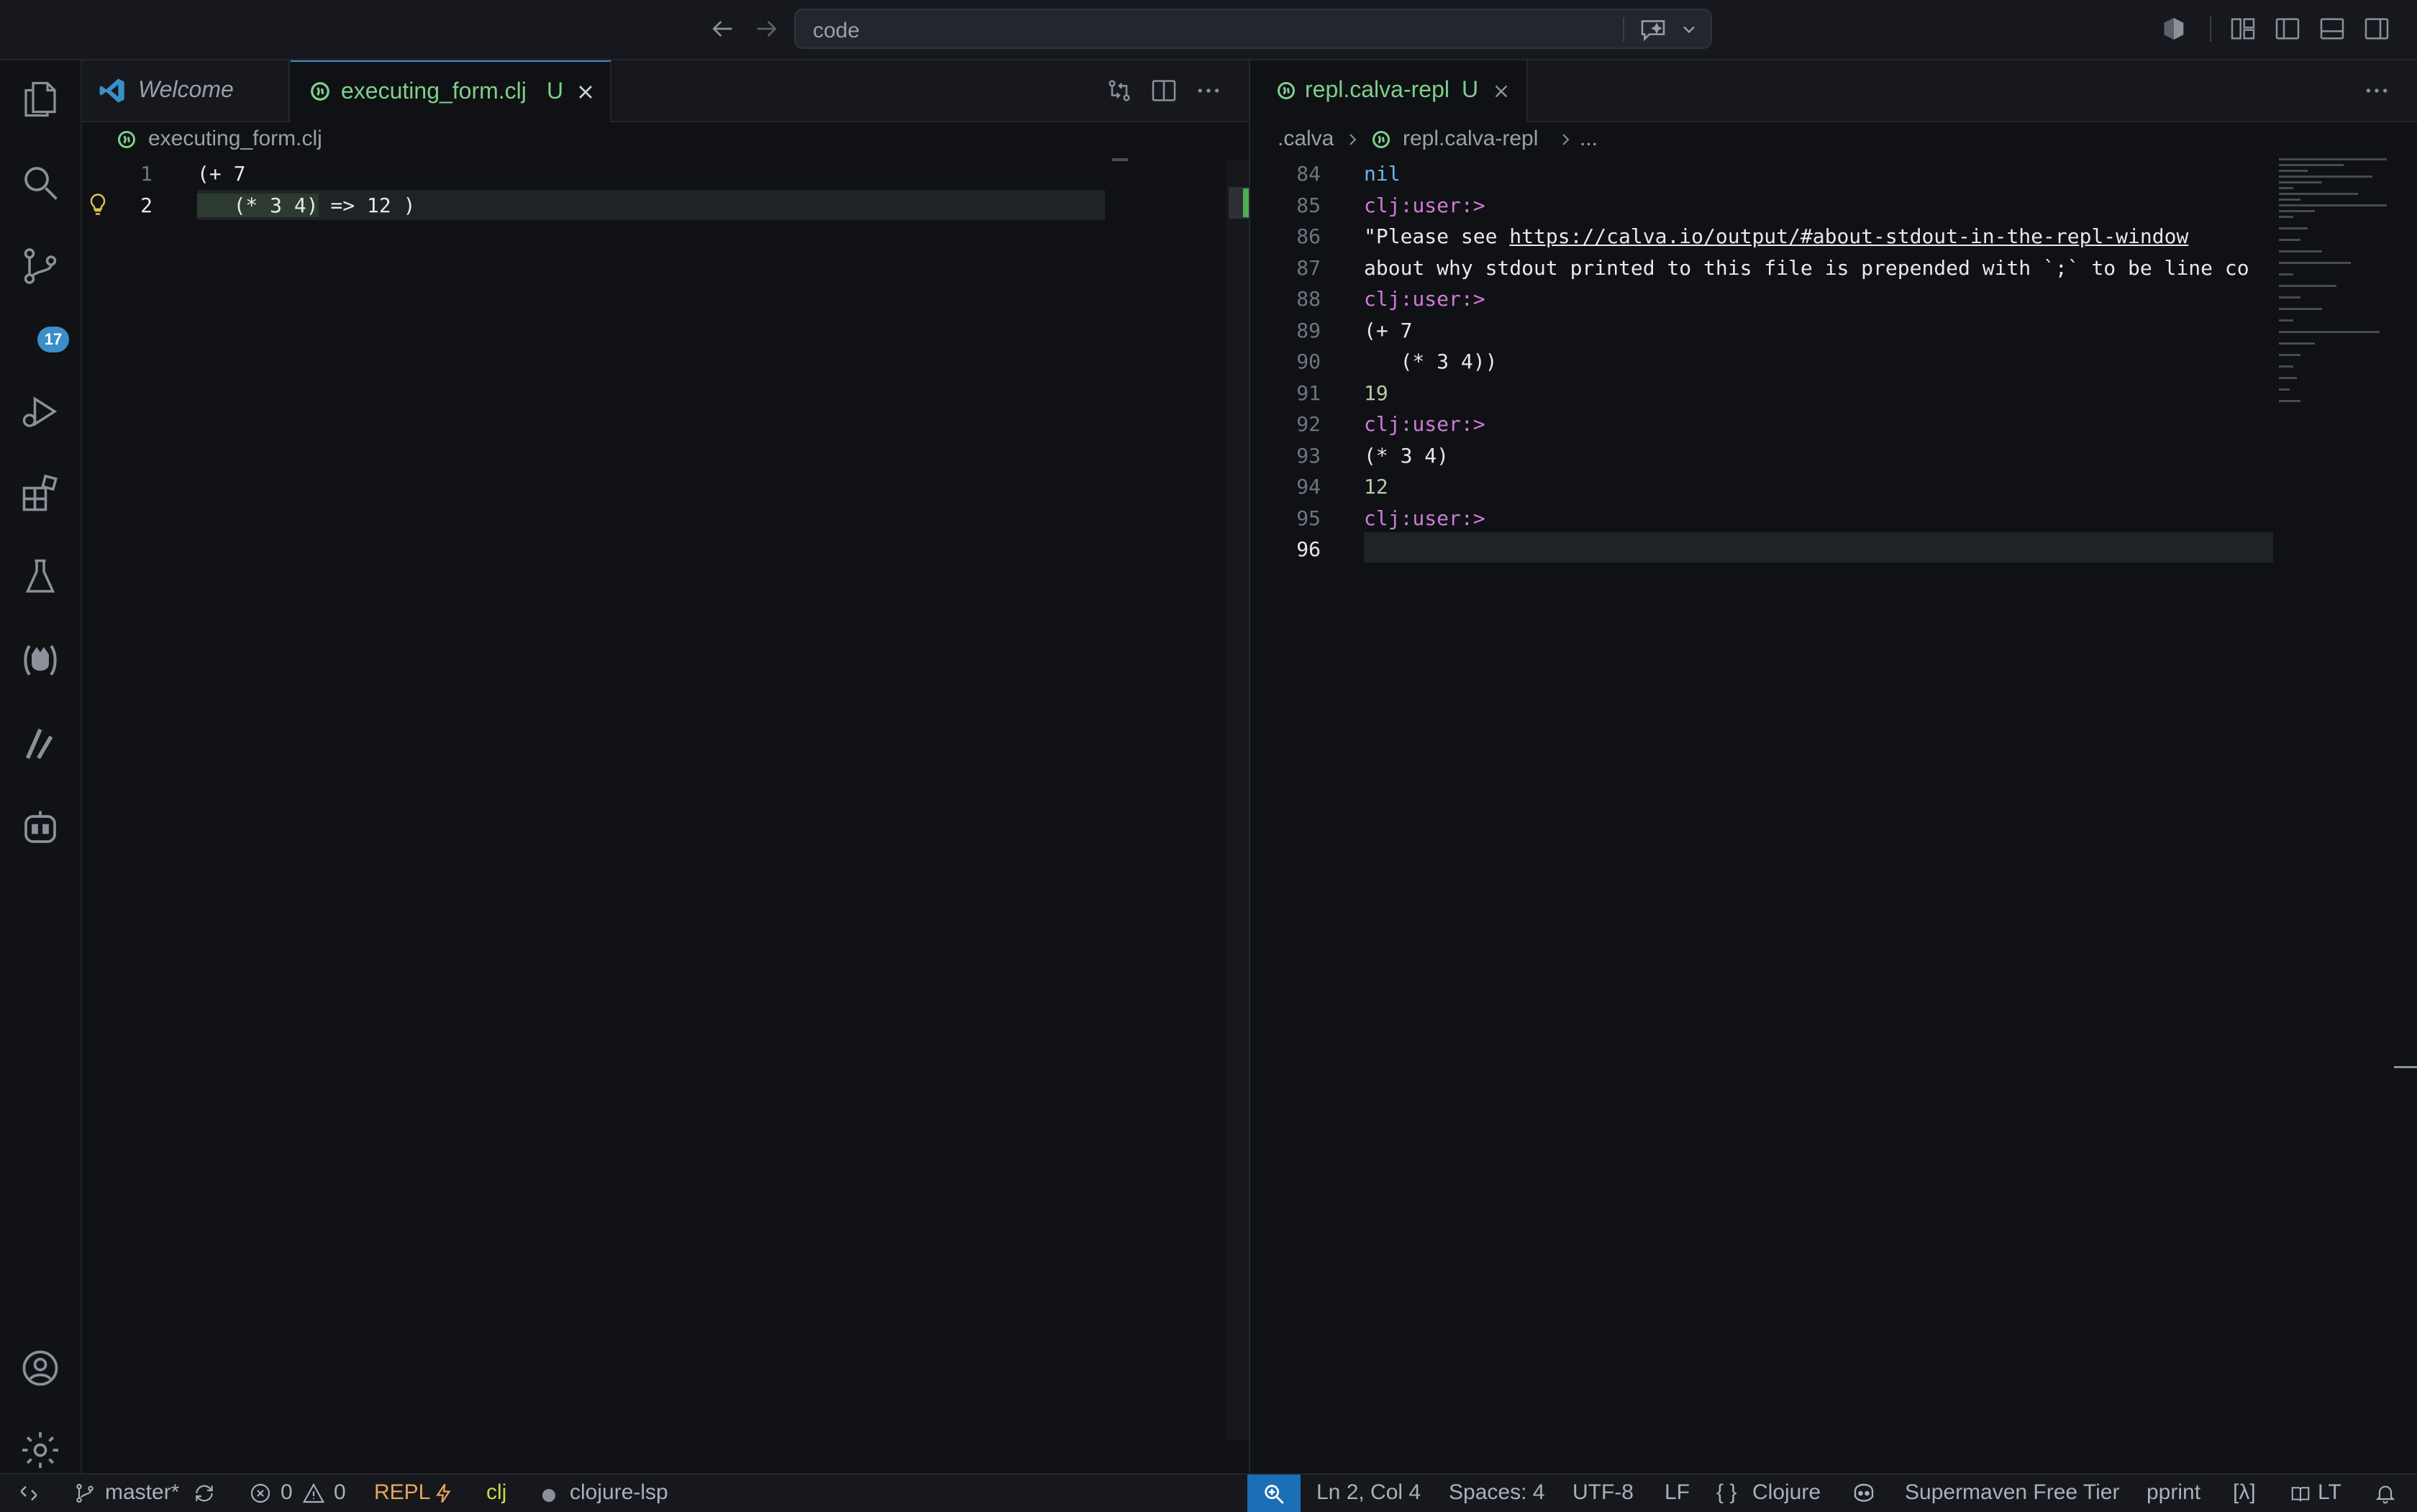 The height and width of the screenshot is (1512, 2417). What do you see at coordinates (1678, 1493) in the screenshot?
I see `end-of-line: LF` at bounding box center [1678, 1493].